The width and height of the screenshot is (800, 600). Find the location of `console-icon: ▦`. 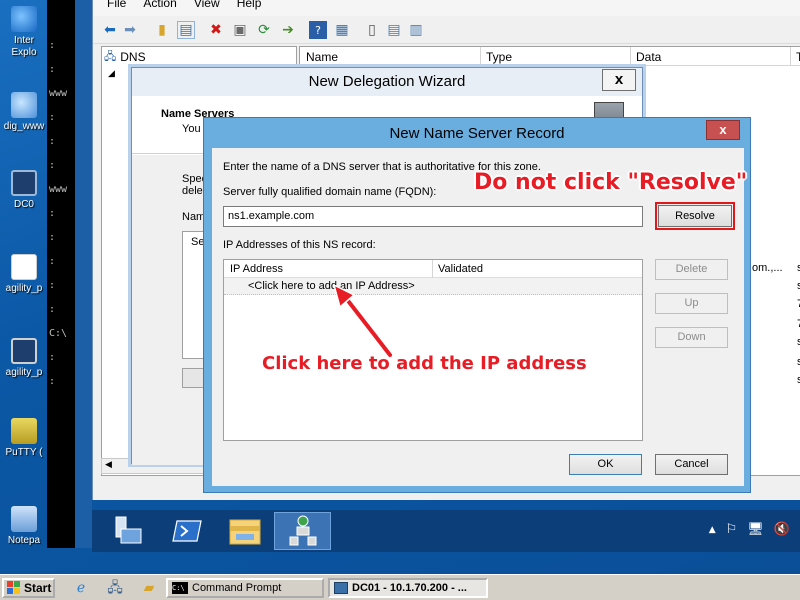

console-icon: ▦ is located at coordinates (342, 30).